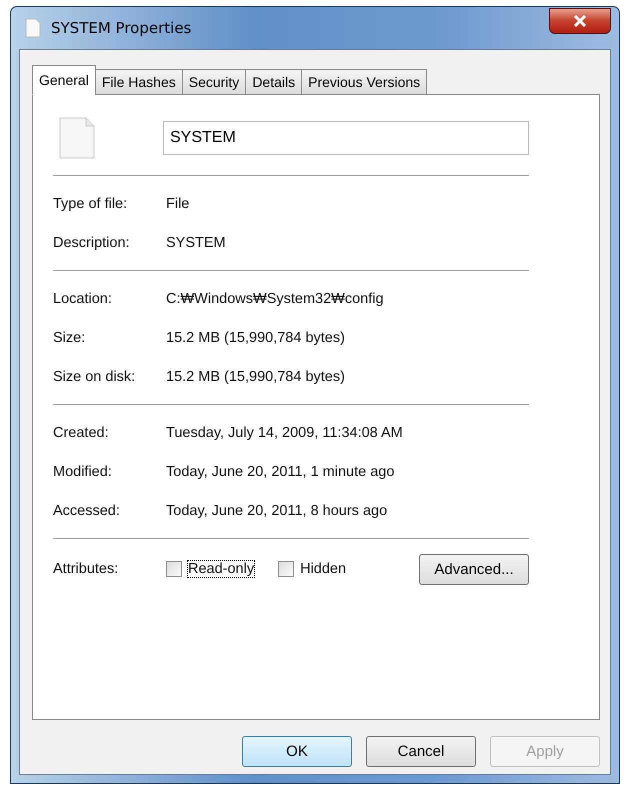 The height and width of the screenshot is (788, 627). Describe the element at coordinates (69, 338) in the screenshot. I see `field-label: Size:` at that location.